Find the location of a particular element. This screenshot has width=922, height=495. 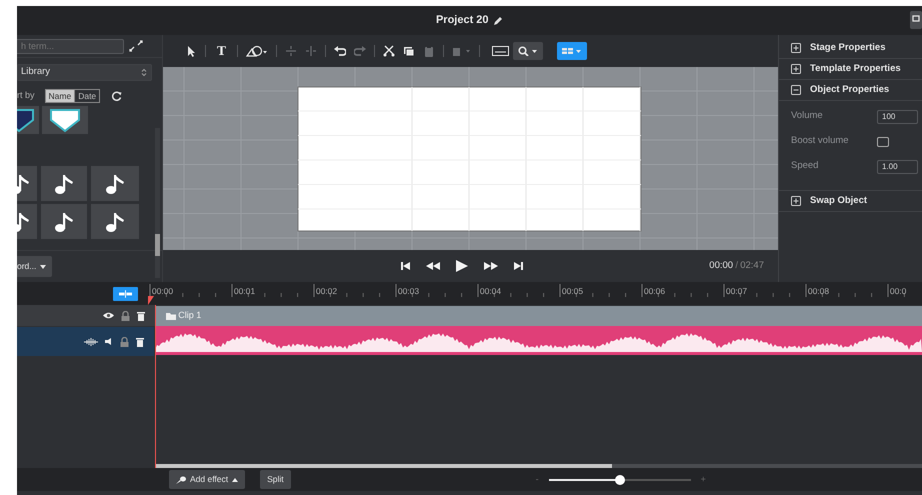

pencil-icon is located at coordinates (498, 21).